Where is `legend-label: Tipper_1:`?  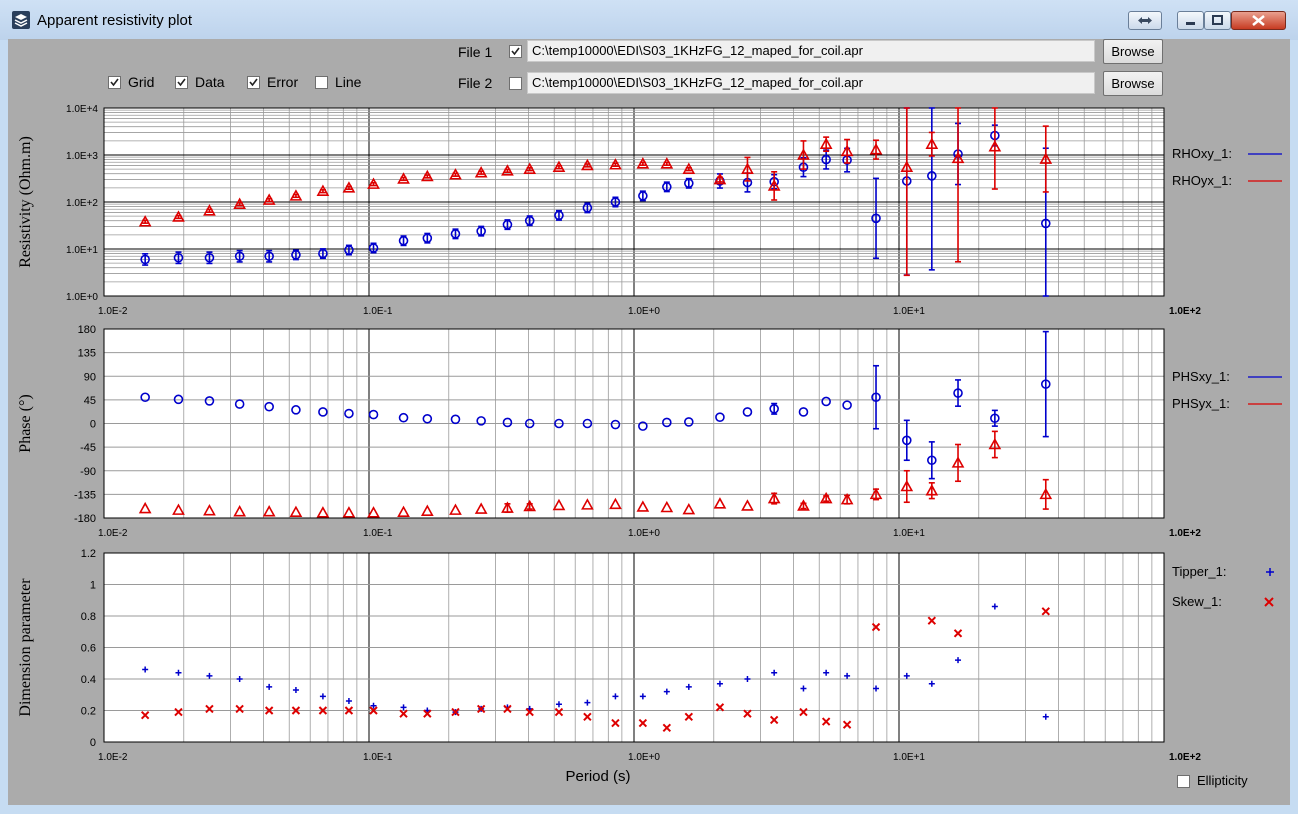 legend-label: Tipper_1: is located at coordinates (1199, 571).